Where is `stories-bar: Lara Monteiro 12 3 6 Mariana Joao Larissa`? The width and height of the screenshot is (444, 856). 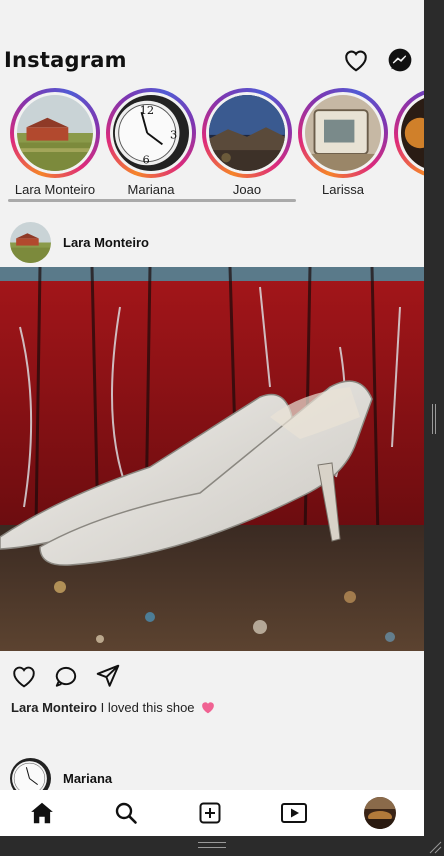
stories-bar: Lara Monteiro 12 3 6 Mariana Joao Larissa is located at coordinates (212, 147).